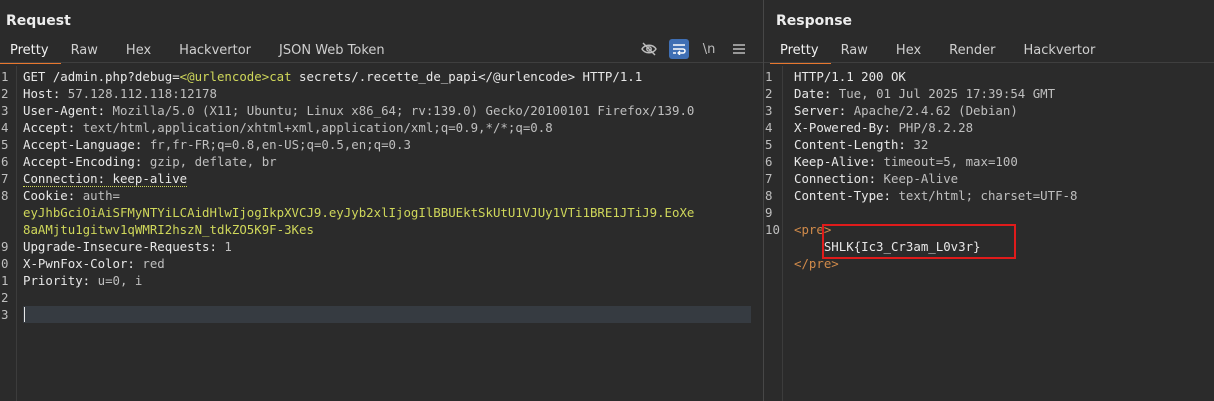 The image size is (1214, 401). I want to click on code-line: X-PwnFox-Color: red, so click(94, 263).